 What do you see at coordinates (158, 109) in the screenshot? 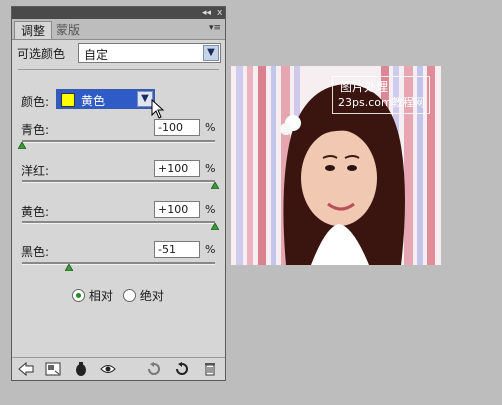
I see `cursor-icon` at bounding box center [158, 109].